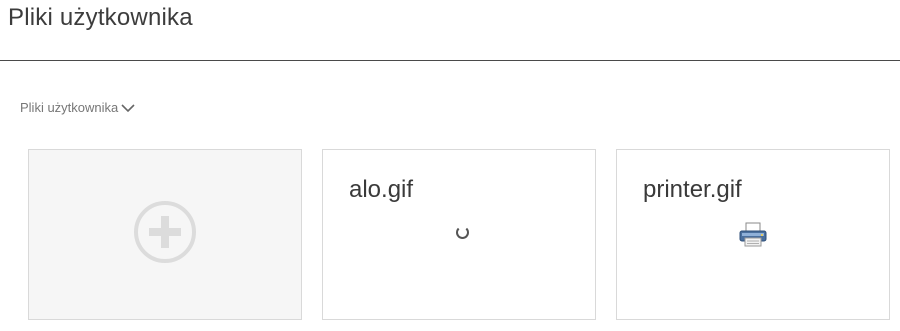 This screenshot has width=900, height=331. What do you see at coordinates (69, 107) in the screenshot?
I see `breadcrumb-label: Pliki użytkownika` at bounding box center [69, 107].